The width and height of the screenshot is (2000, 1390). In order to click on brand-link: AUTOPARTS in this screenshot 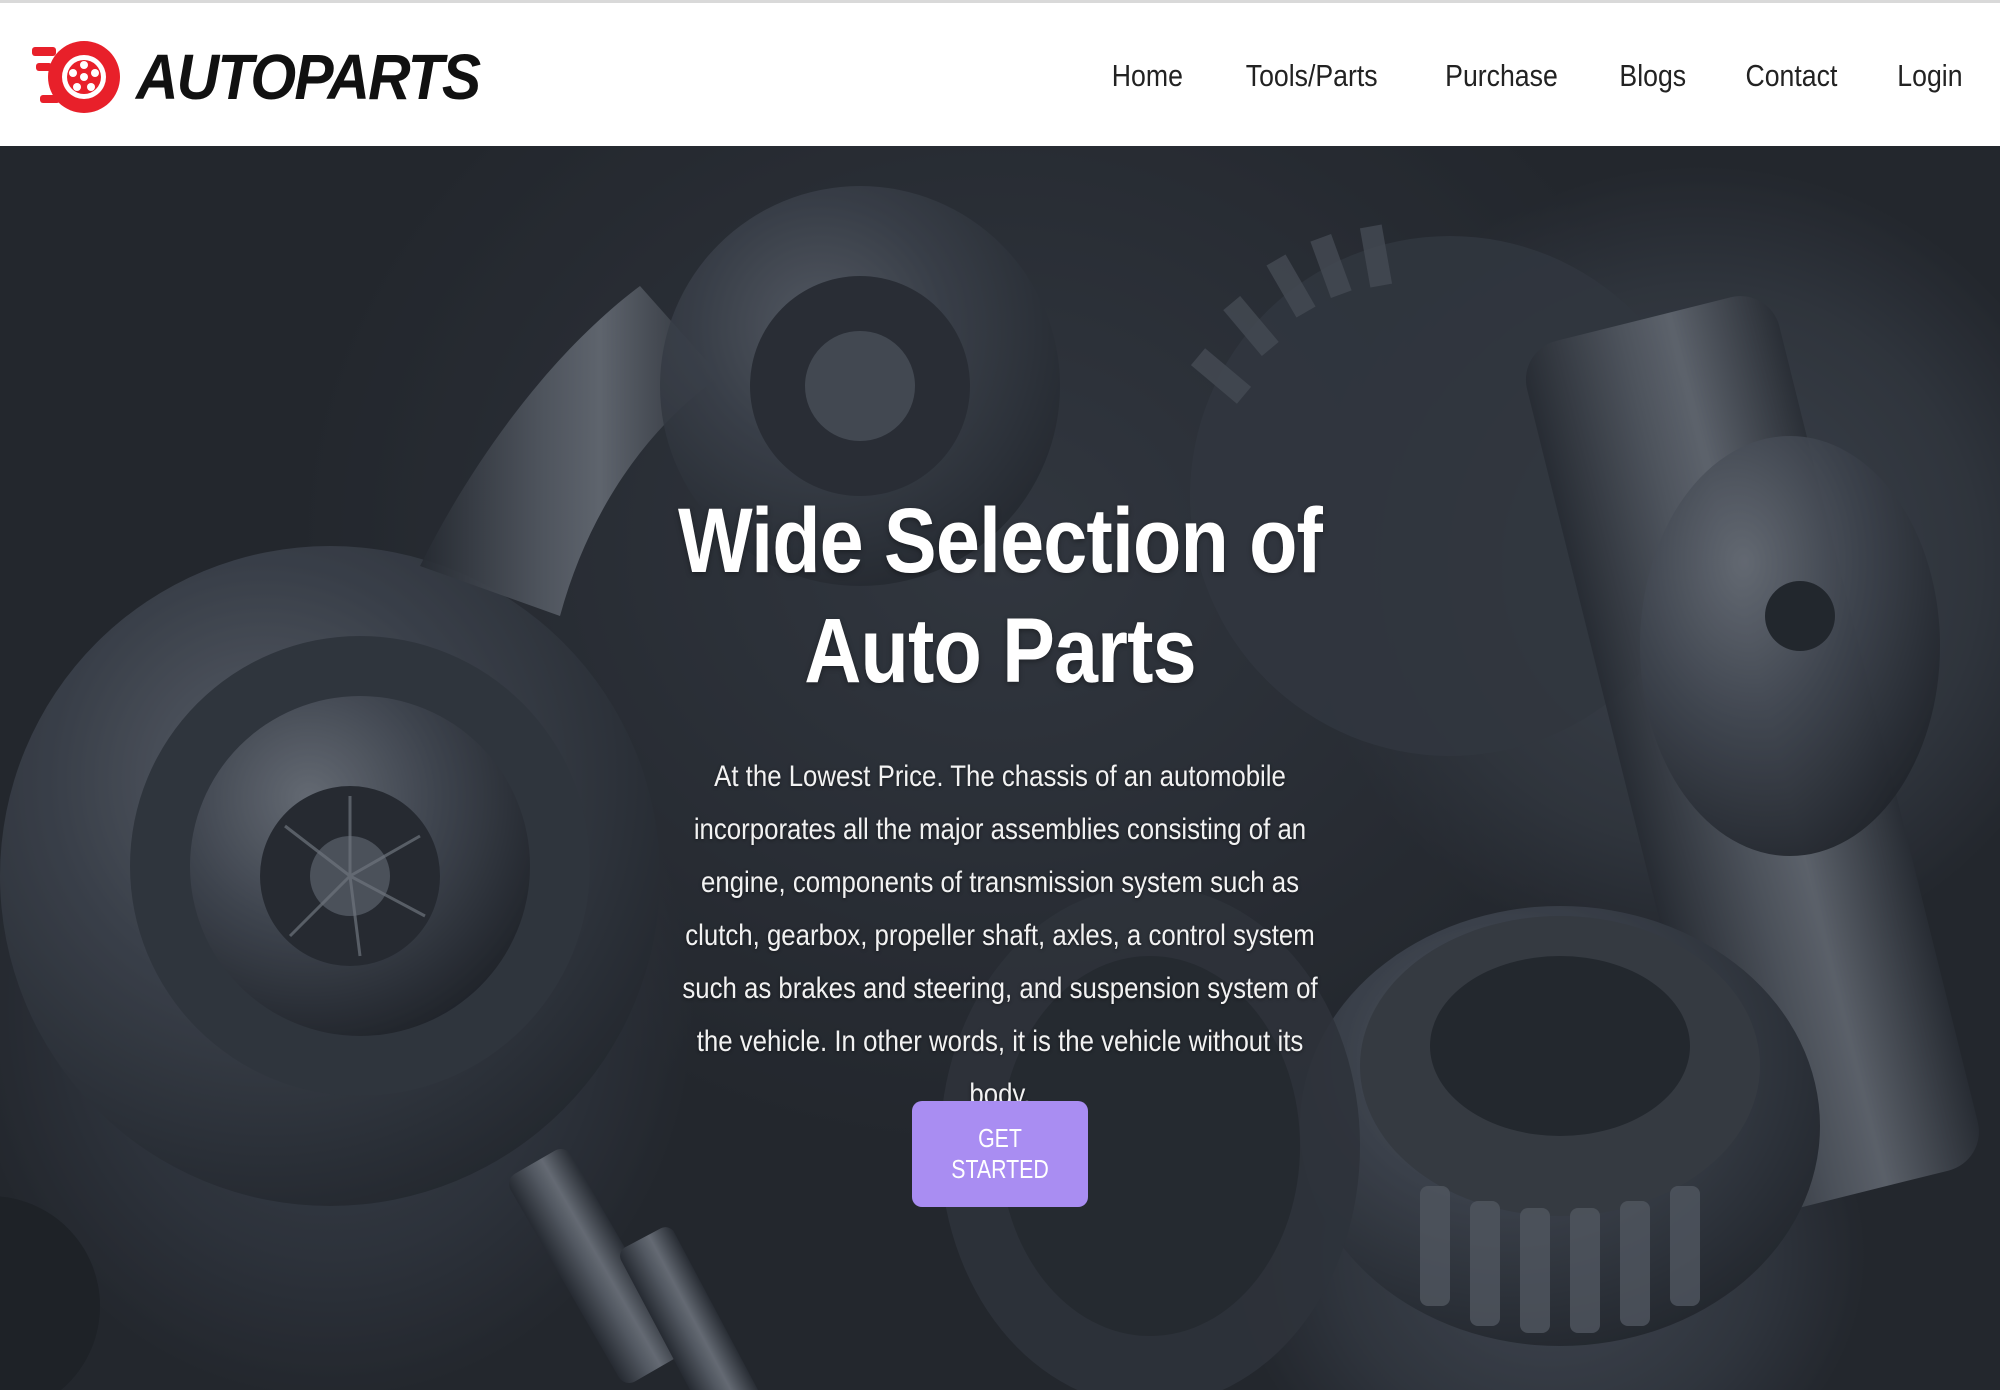, I will do `click(270, 77)`.